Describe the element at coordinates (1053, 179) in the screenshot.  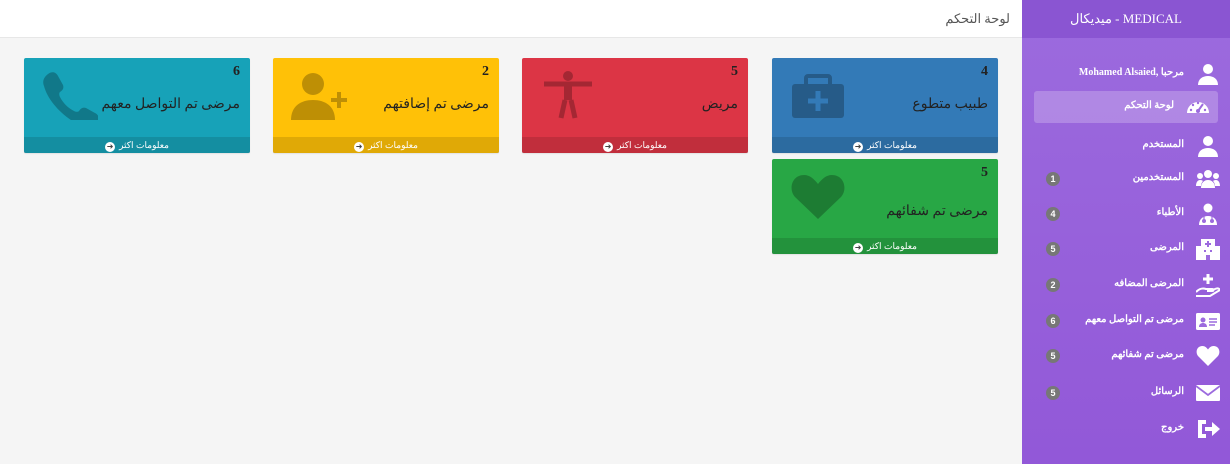
I see `count-badge: 1` at that location.